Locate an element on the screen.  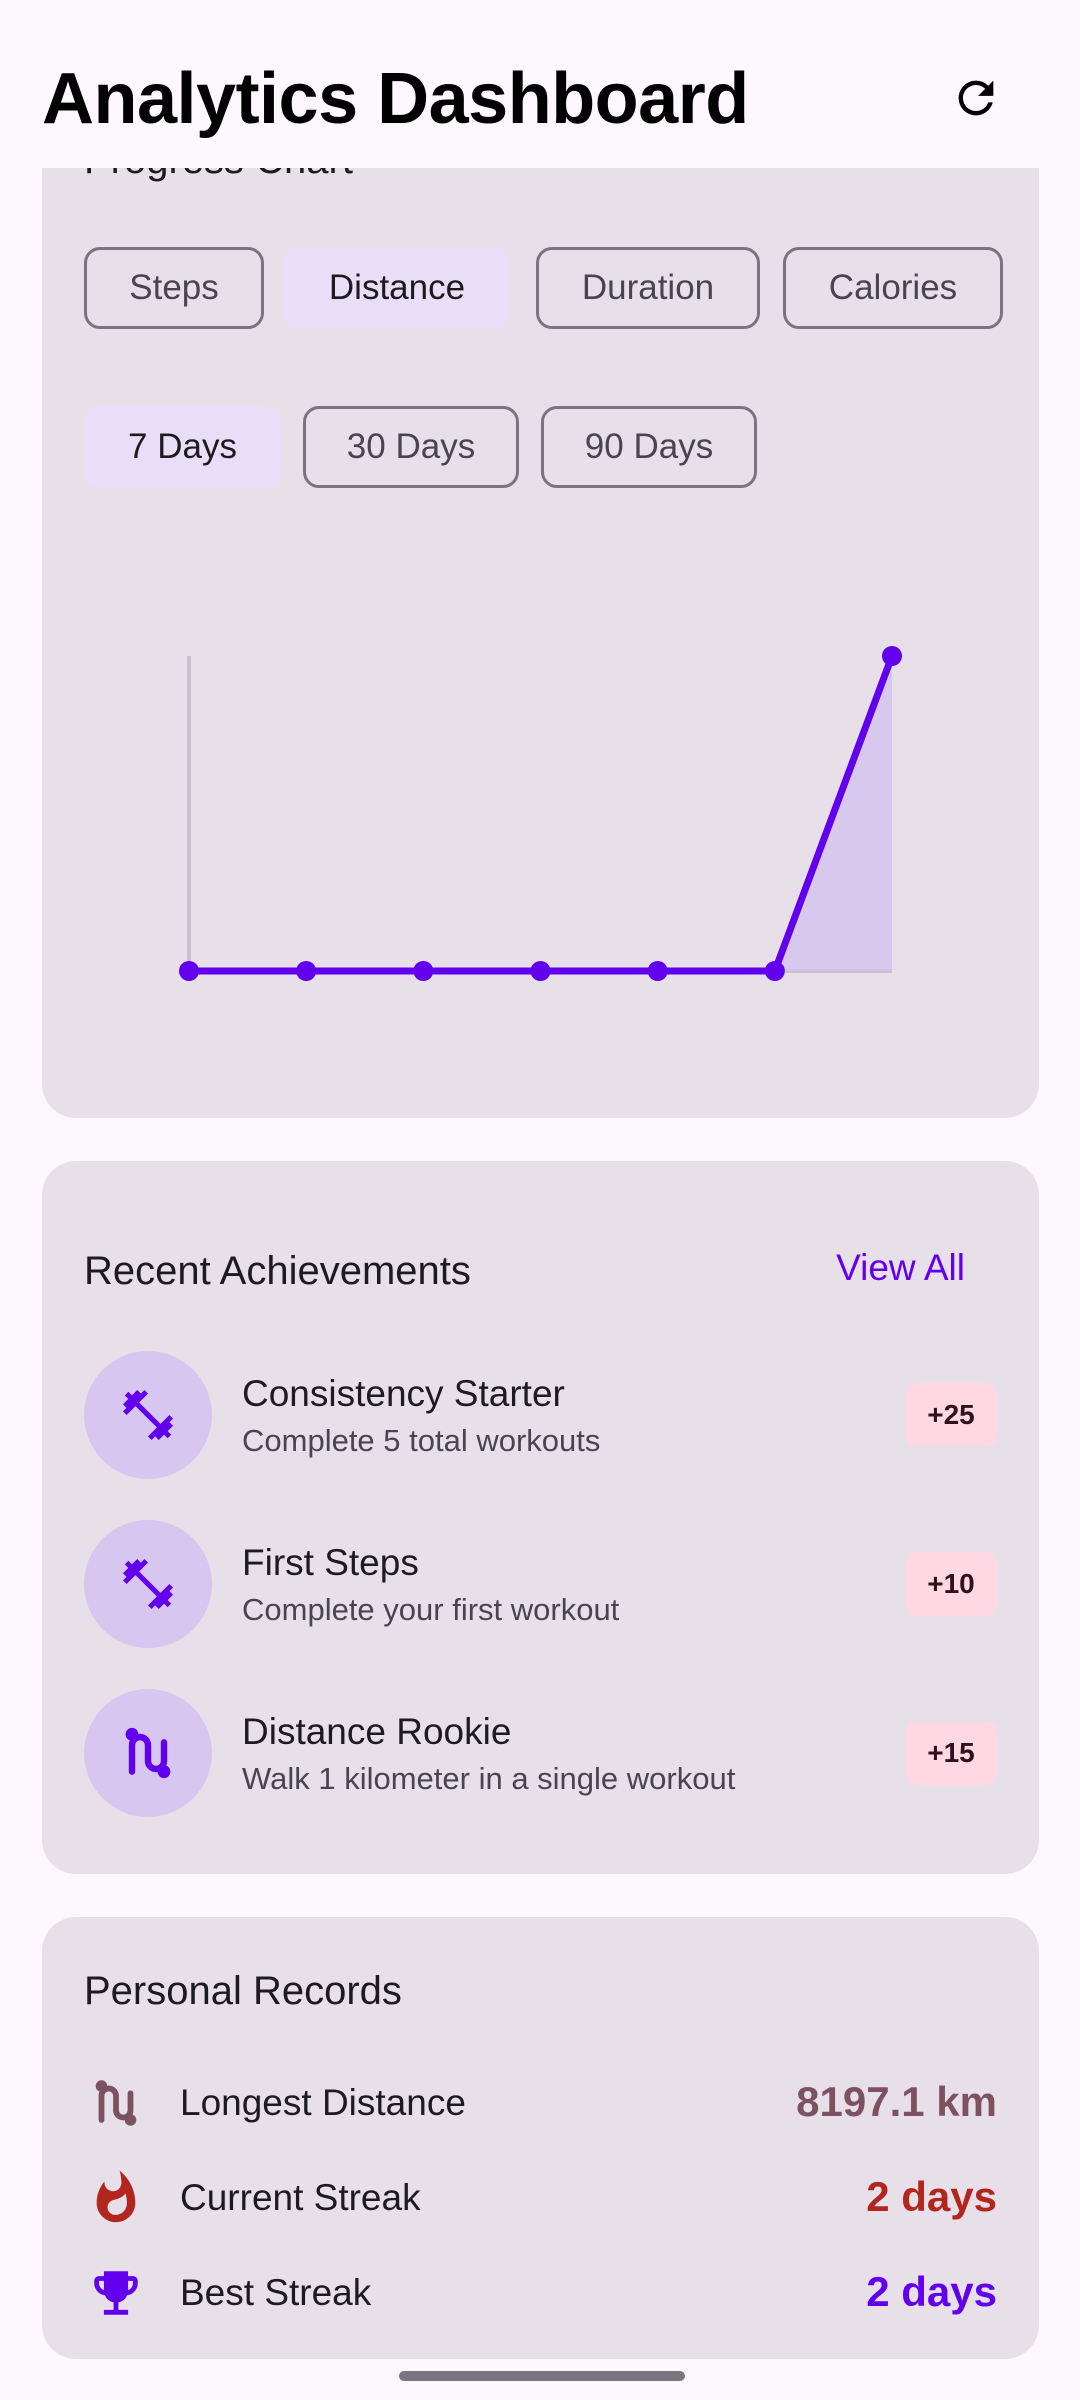
refresh-icon is located at coordinates (976, 100).